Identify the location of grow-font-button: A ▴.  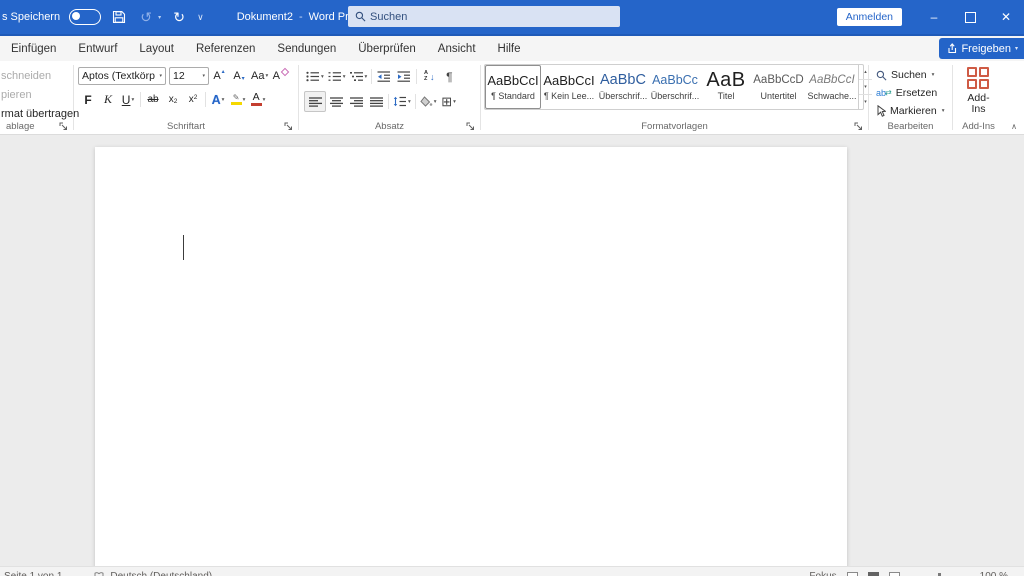
(219, 75).